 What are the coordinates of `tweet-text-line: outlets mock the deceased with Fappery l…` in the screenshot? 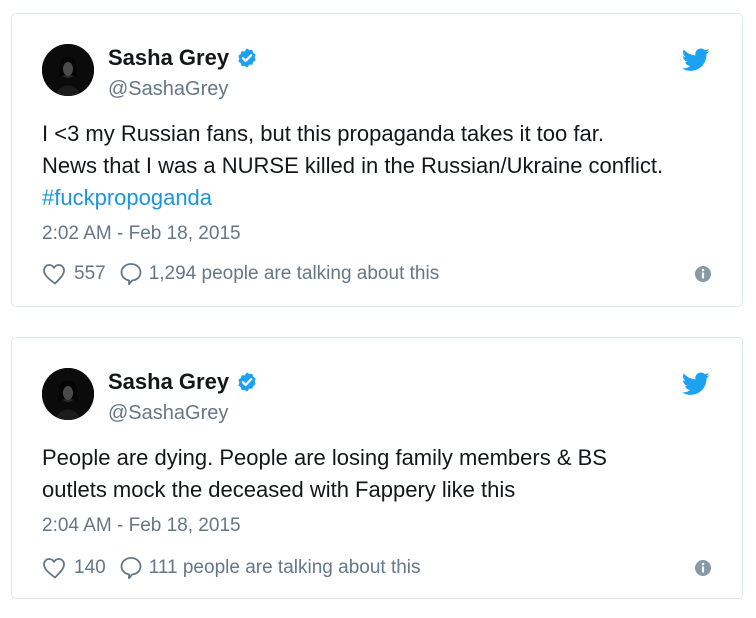 It's located at (279, 489).